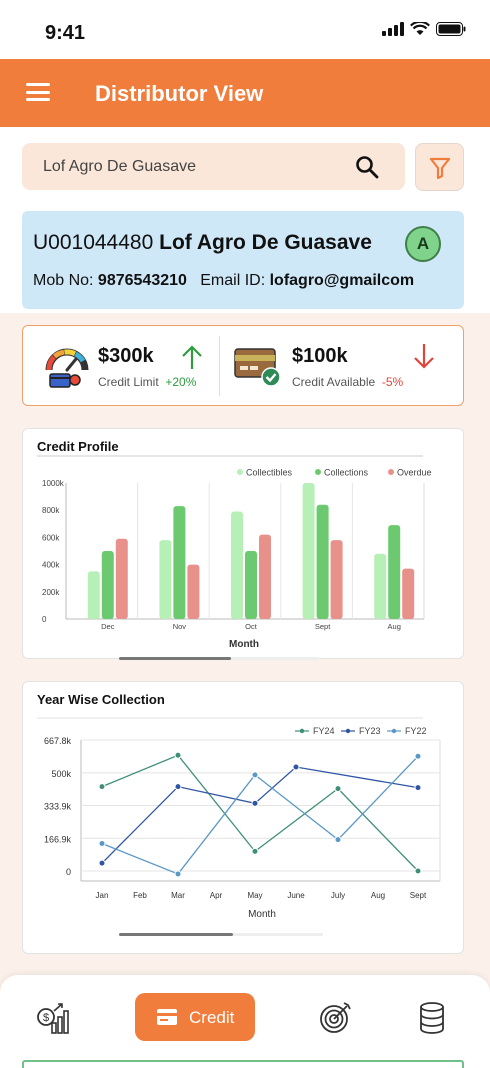  Describe the element at coordinates (108, 626) in the screenshot. I see `x-tick-label: Dec` at that location.